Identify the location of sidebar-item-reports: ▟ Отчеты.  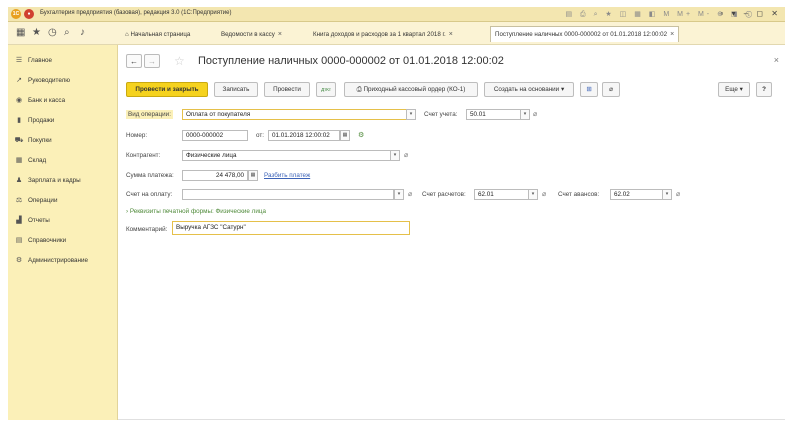
(31, 221).